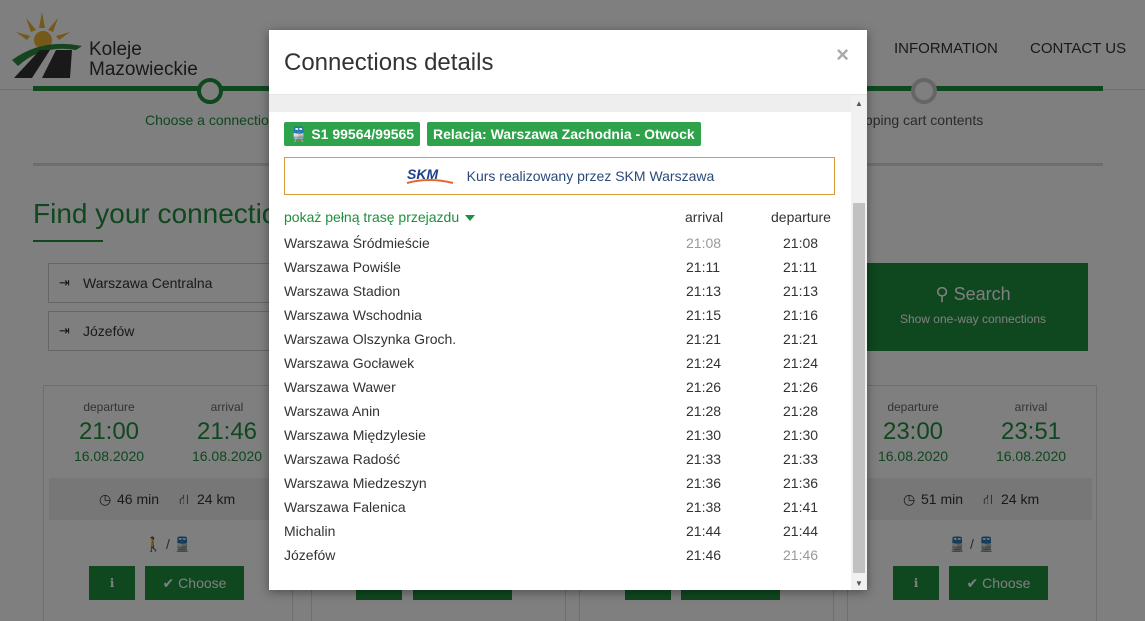 This screenshot has width=1145, height=621. What do you see at coordinates (564, 367) in the screenshot?
I see `stop-row: Warszawa Gocławek 21:24 21:24` at bounding box center [564, 367].